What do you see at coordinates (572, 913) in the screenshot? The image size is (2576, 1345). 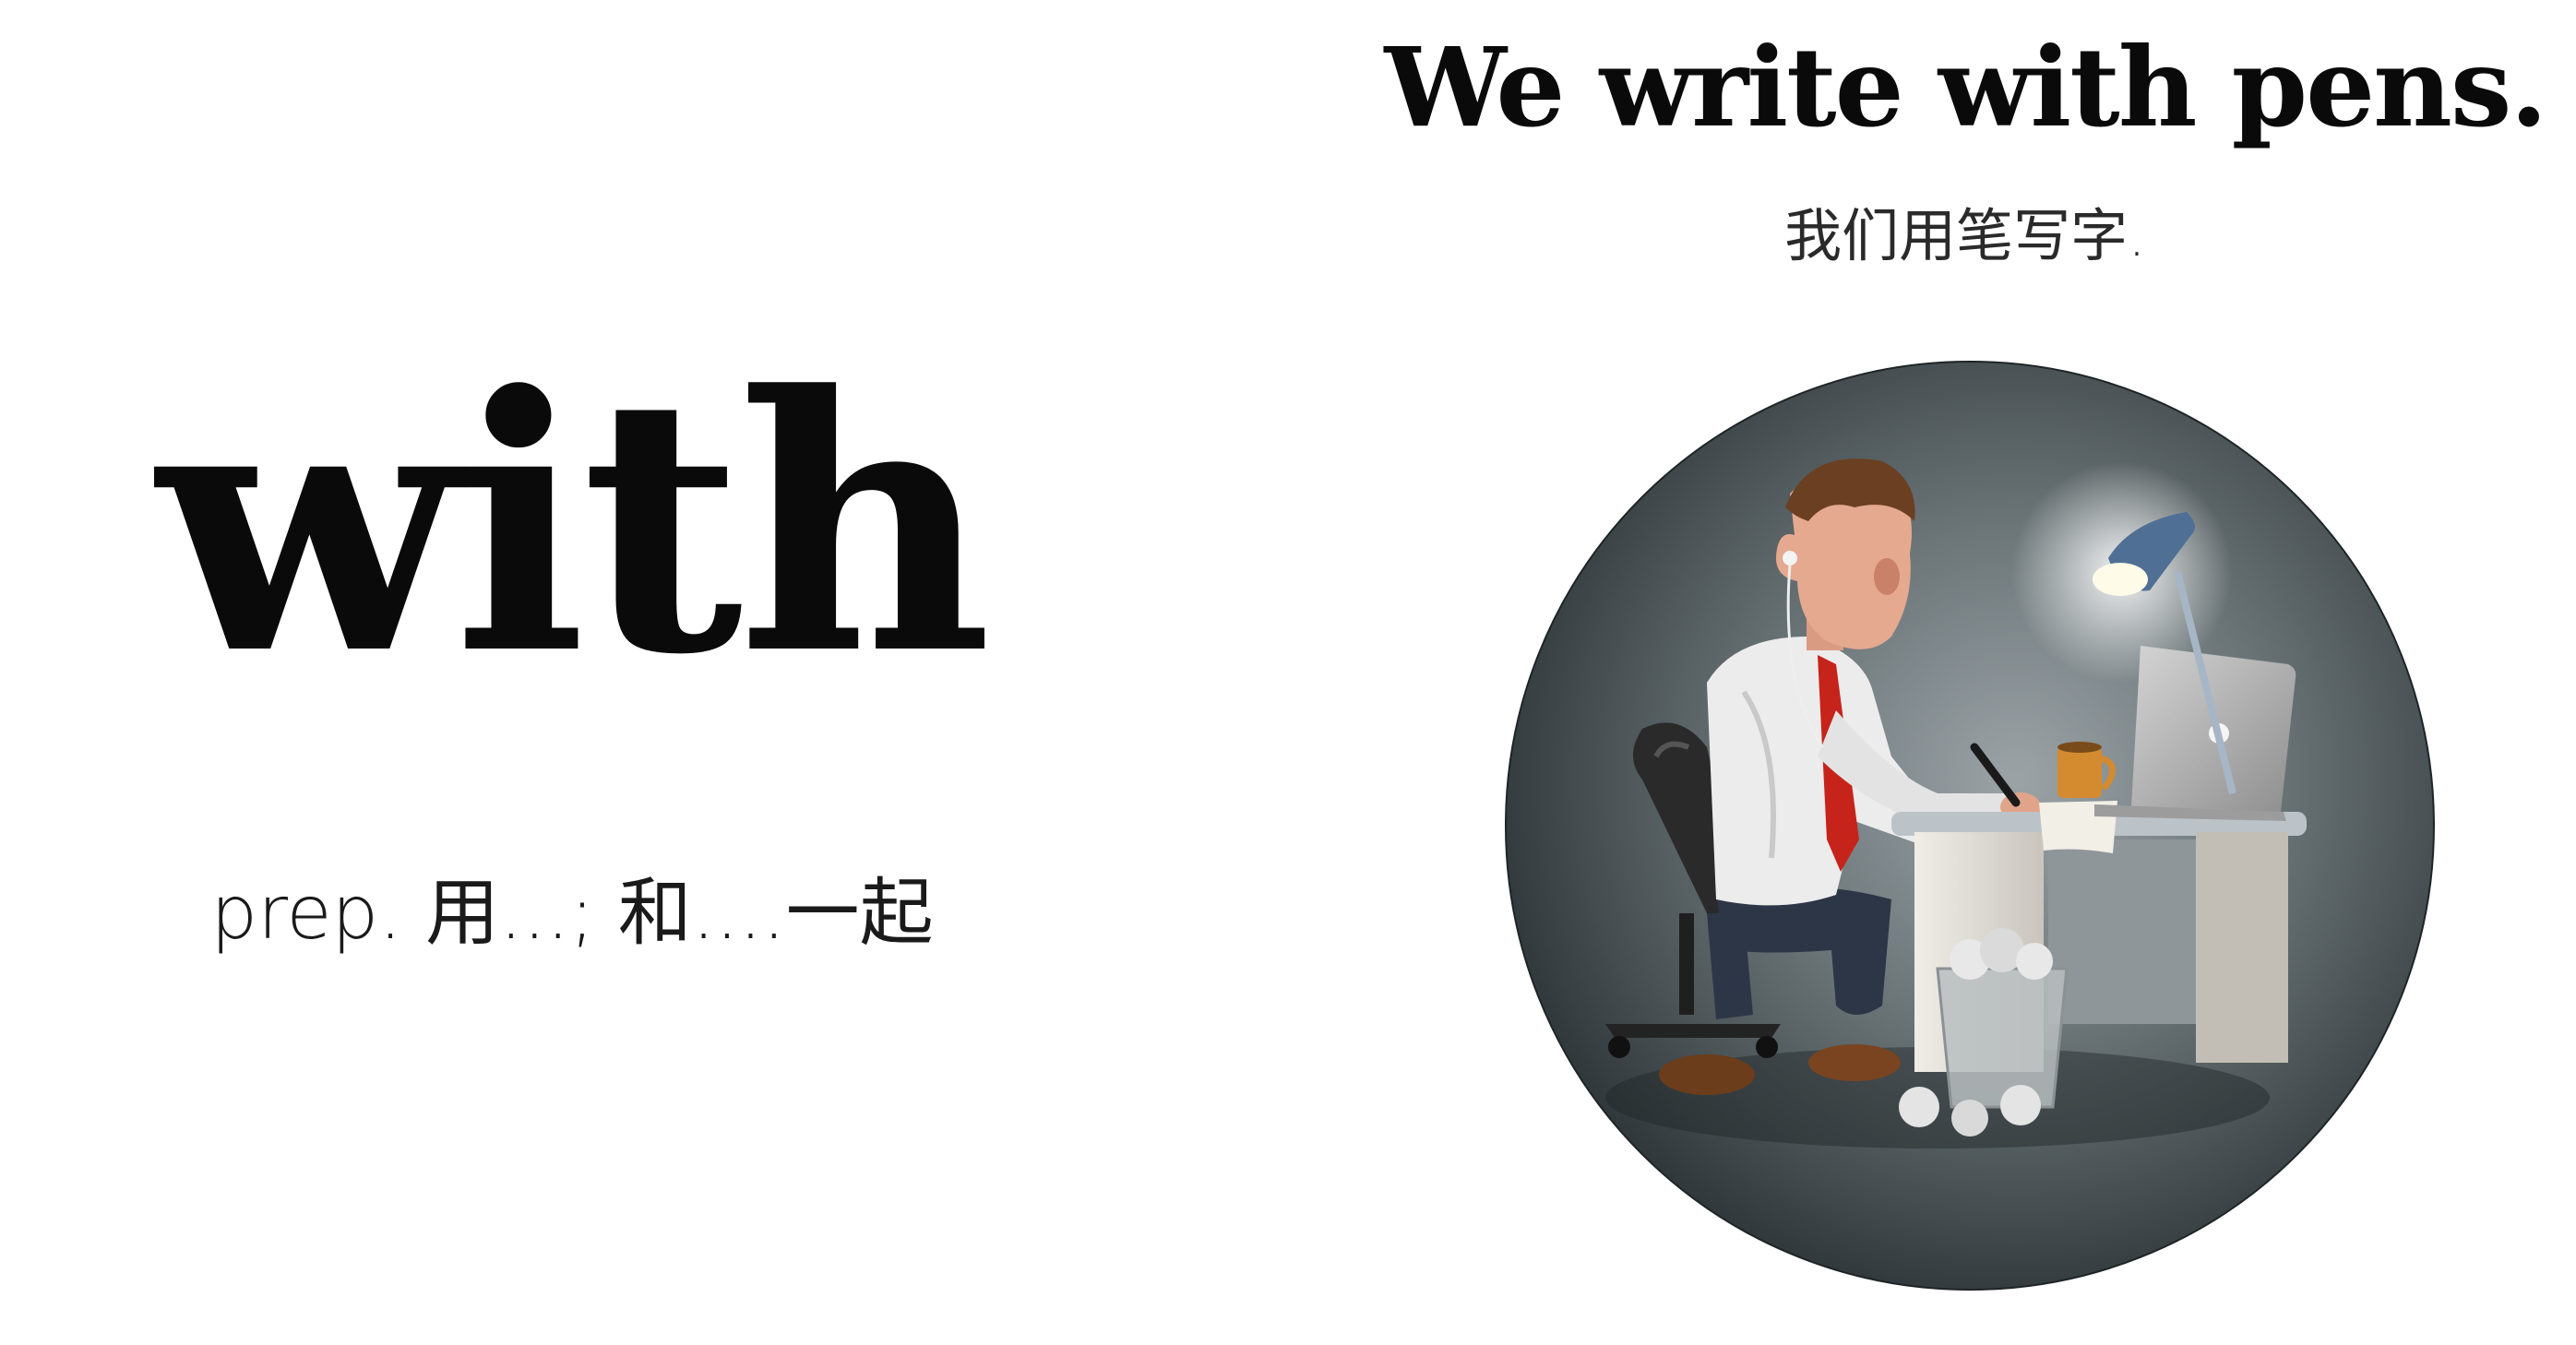 I see `vocab-definition: prep. 用...; 和....一起` at bounding box center [572, 913].